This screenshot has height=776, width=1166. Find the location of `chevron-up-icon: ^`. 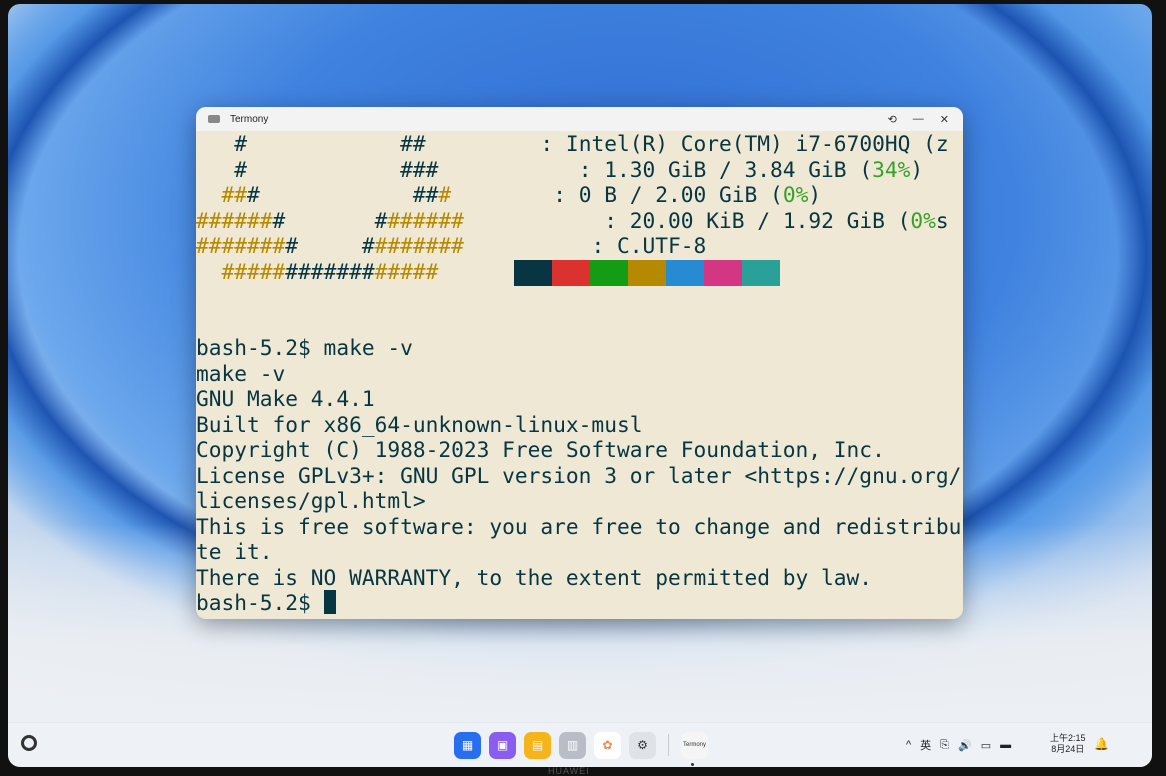

chevron-up-icon: ^ is located at coordinates (908, 745).